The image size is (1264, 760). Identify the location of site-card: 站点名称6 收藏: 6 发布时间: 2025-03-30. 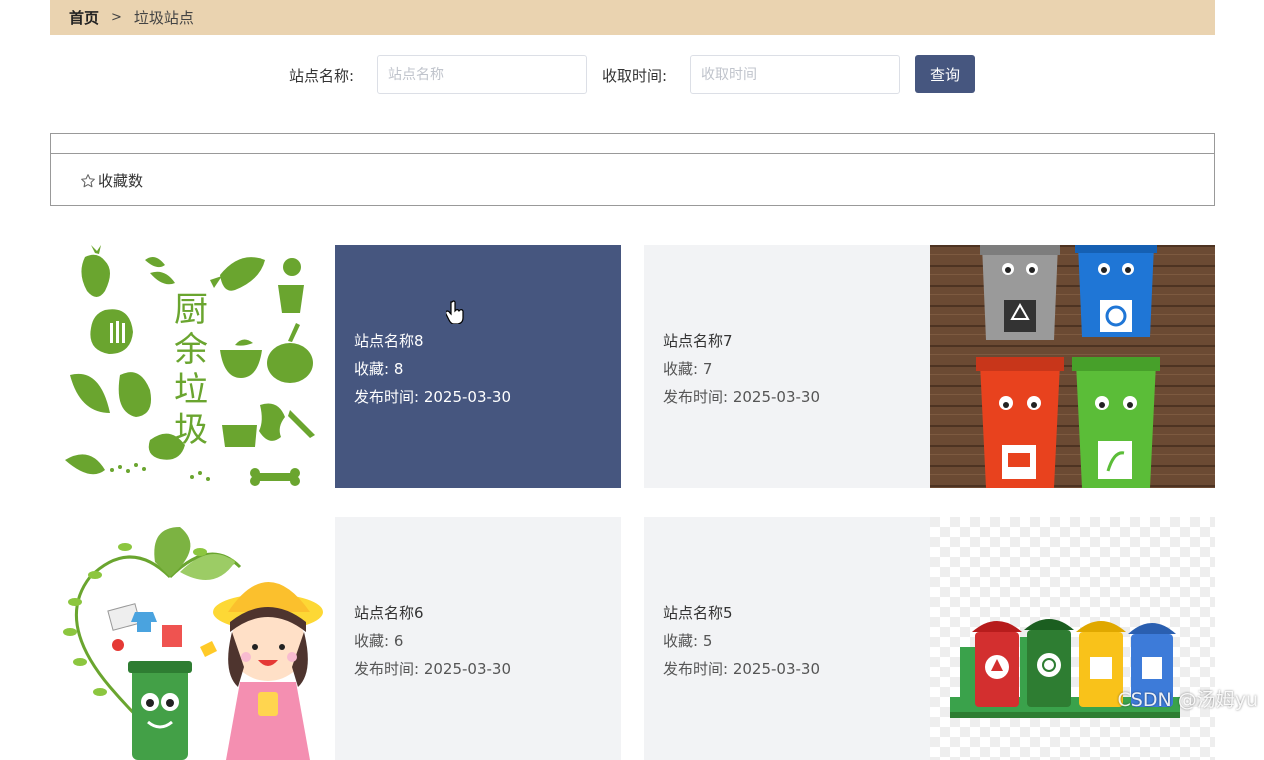
(335, 638).